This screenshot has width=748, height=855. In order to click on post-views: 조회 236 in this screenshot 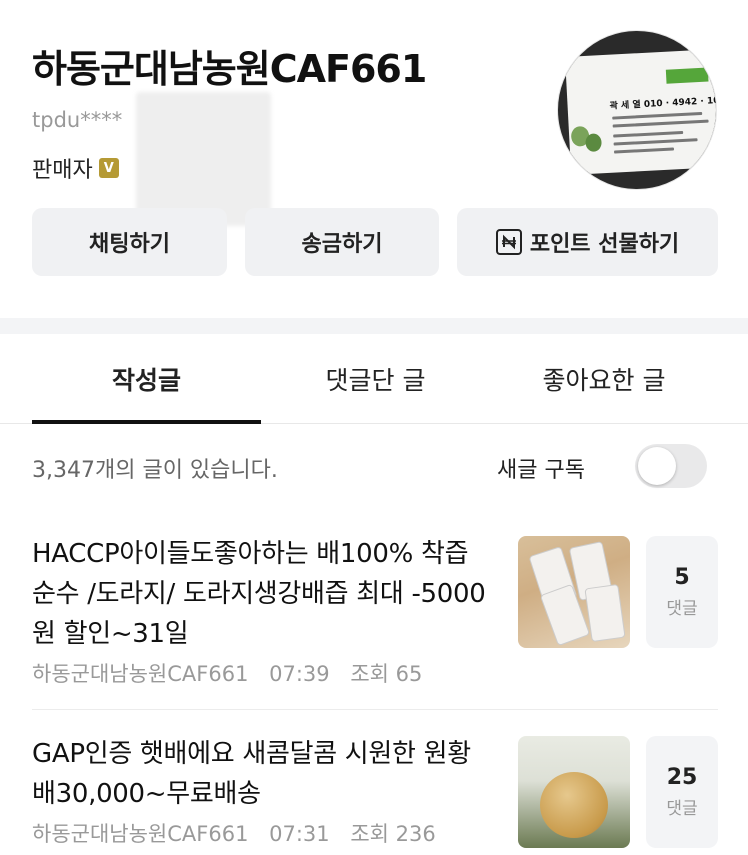, I will do `click(393, 834)`.